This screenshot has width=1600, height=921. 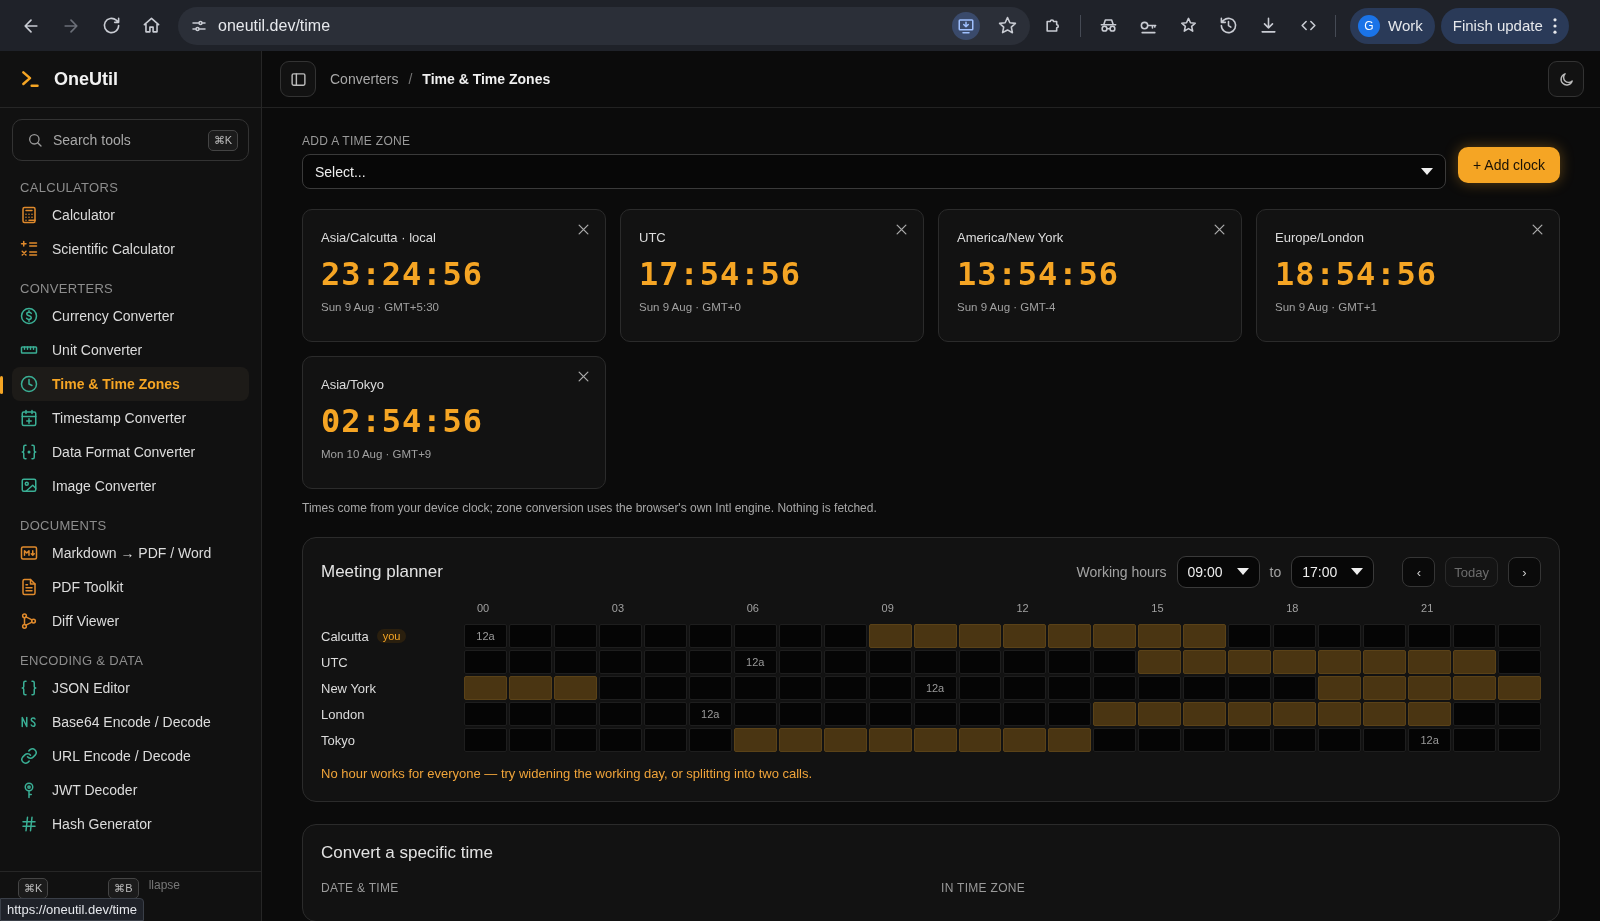 I want to click on sidebar-item: Unit Converter, so click(x=130, y=350).